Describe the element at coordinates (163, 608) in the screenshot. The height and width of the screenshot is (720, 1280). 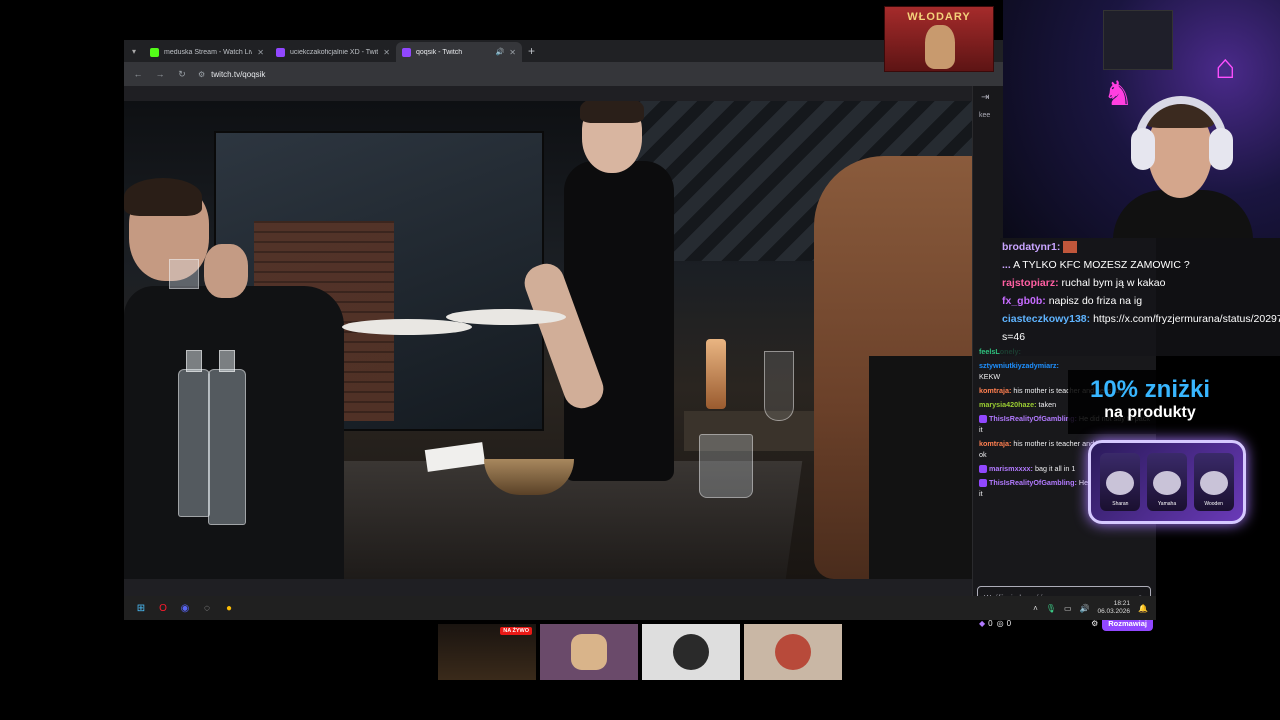
I see `opera-icon: O` at that location.